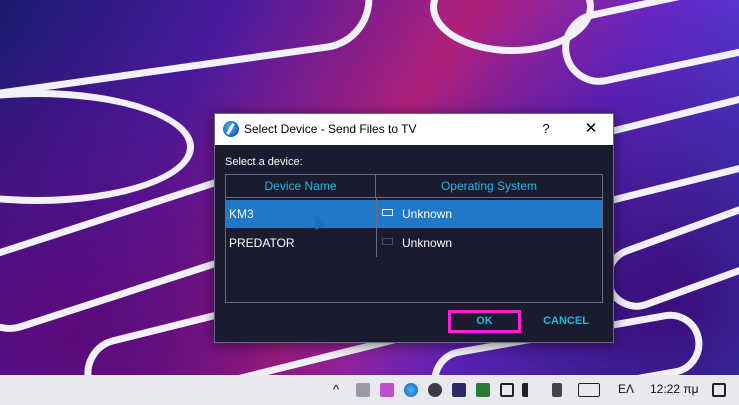 This screenshot has height=405, width=739. I want to click on column-divider, so click(376, 227).